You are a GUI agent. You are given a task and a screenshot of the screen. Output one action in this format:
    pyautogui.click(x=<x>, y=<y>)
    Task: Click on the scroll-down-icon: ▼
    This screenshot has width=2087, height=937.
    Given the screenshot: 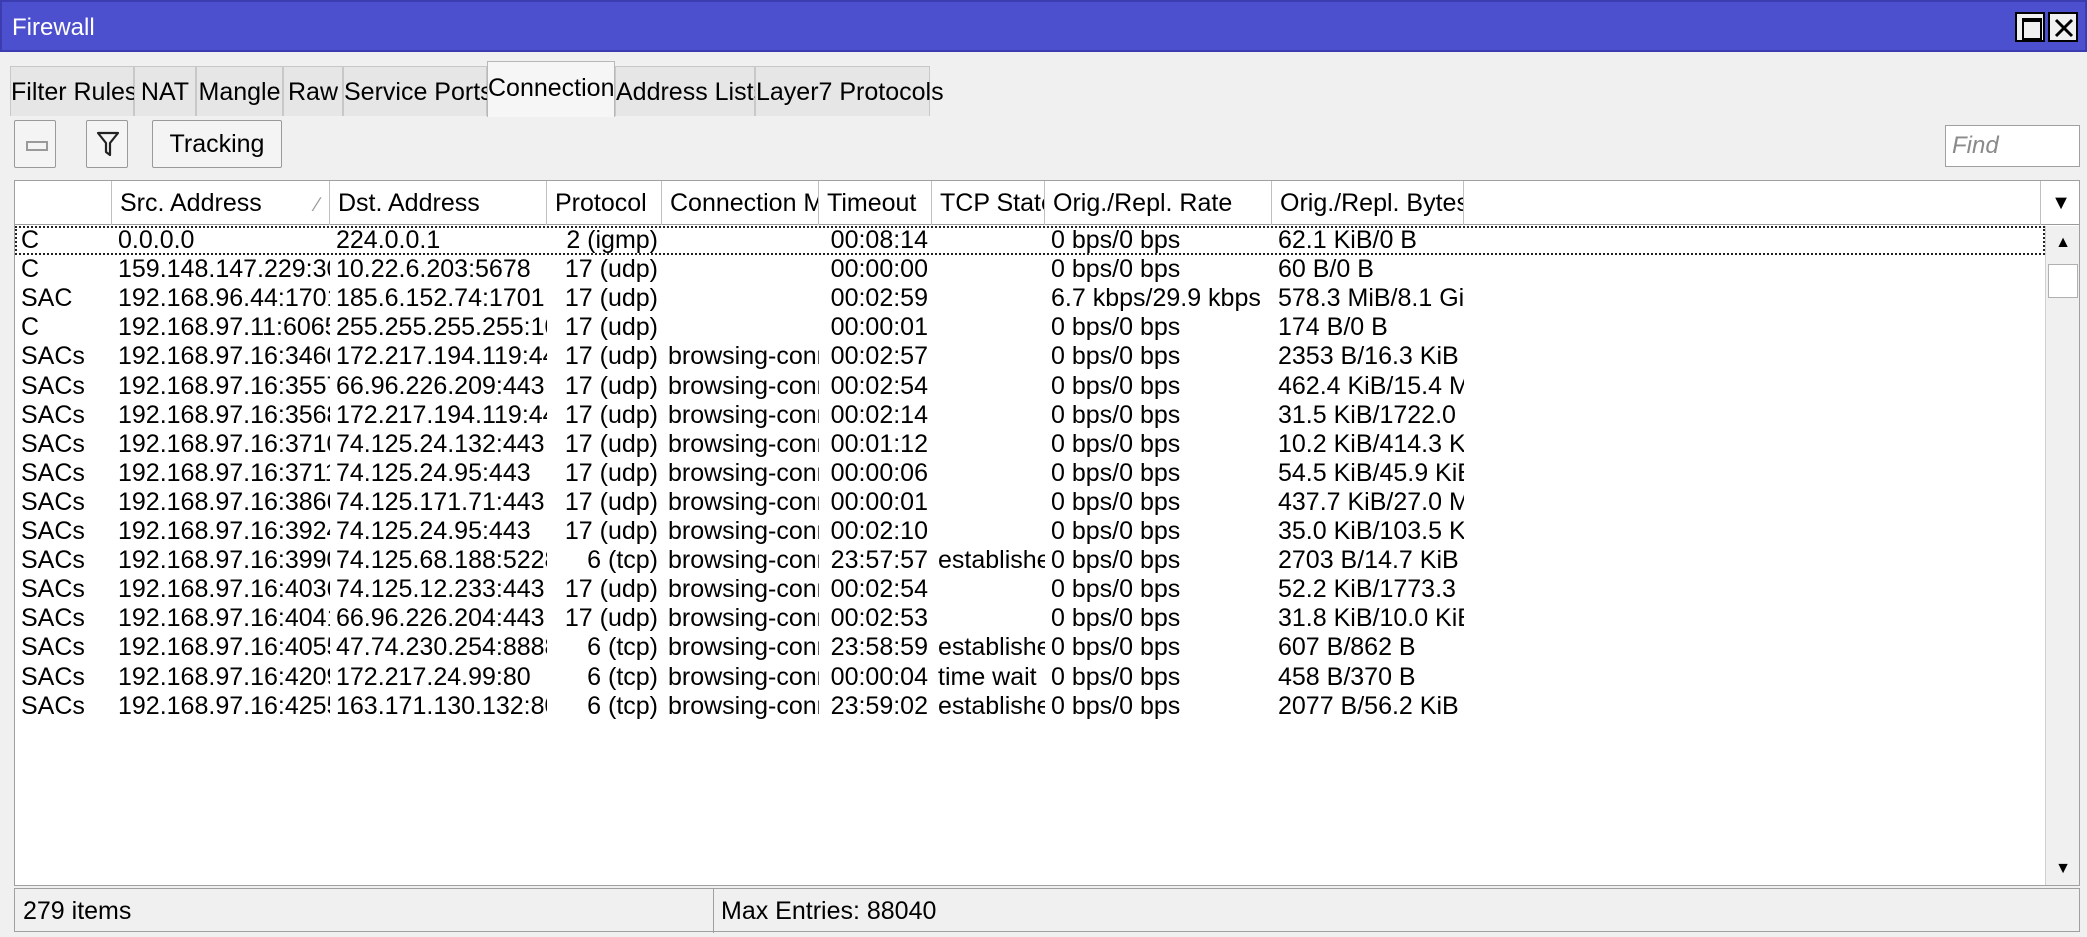 What is the action you would take?
    pyautogui.click(x=2062, y=868)
    